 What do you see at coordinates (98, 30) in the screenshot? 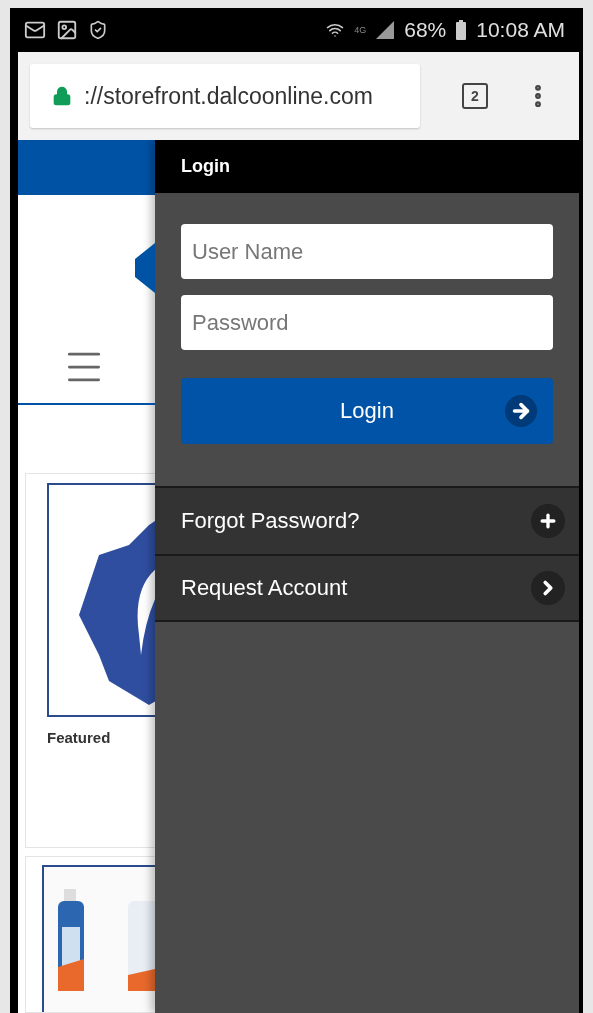
I see `shield-icon` at bounding box center [98, 30].